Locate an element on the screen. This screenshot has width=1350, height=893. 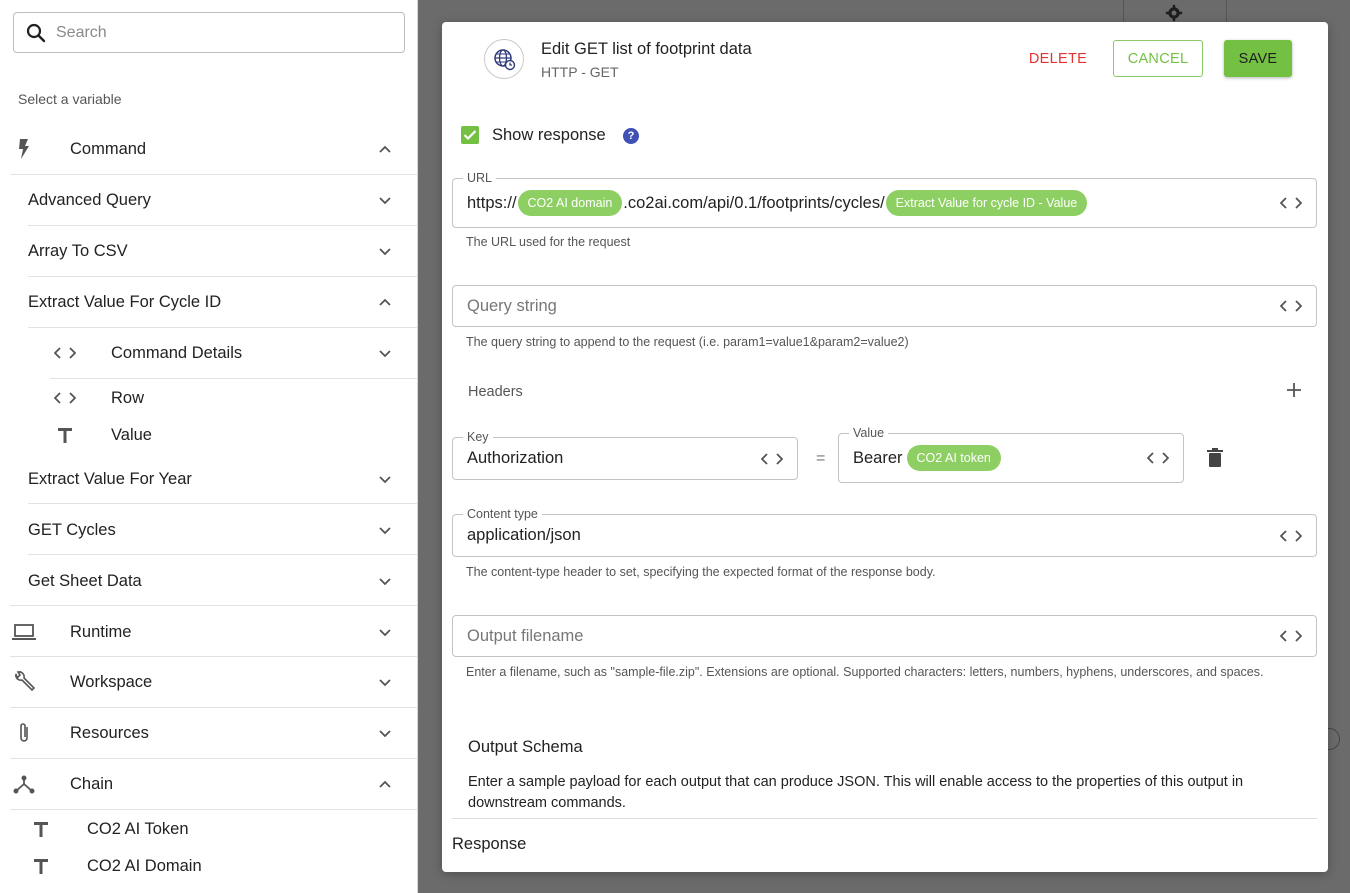
header-value-label: Value is located at coordinates (869, 433).